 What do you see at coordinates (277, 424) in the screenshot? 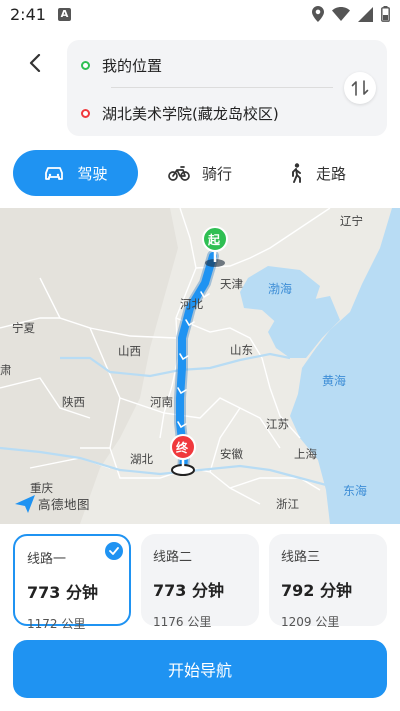
I see `map-label-jiangsu: 江苏` at bounding box center [277, 424].